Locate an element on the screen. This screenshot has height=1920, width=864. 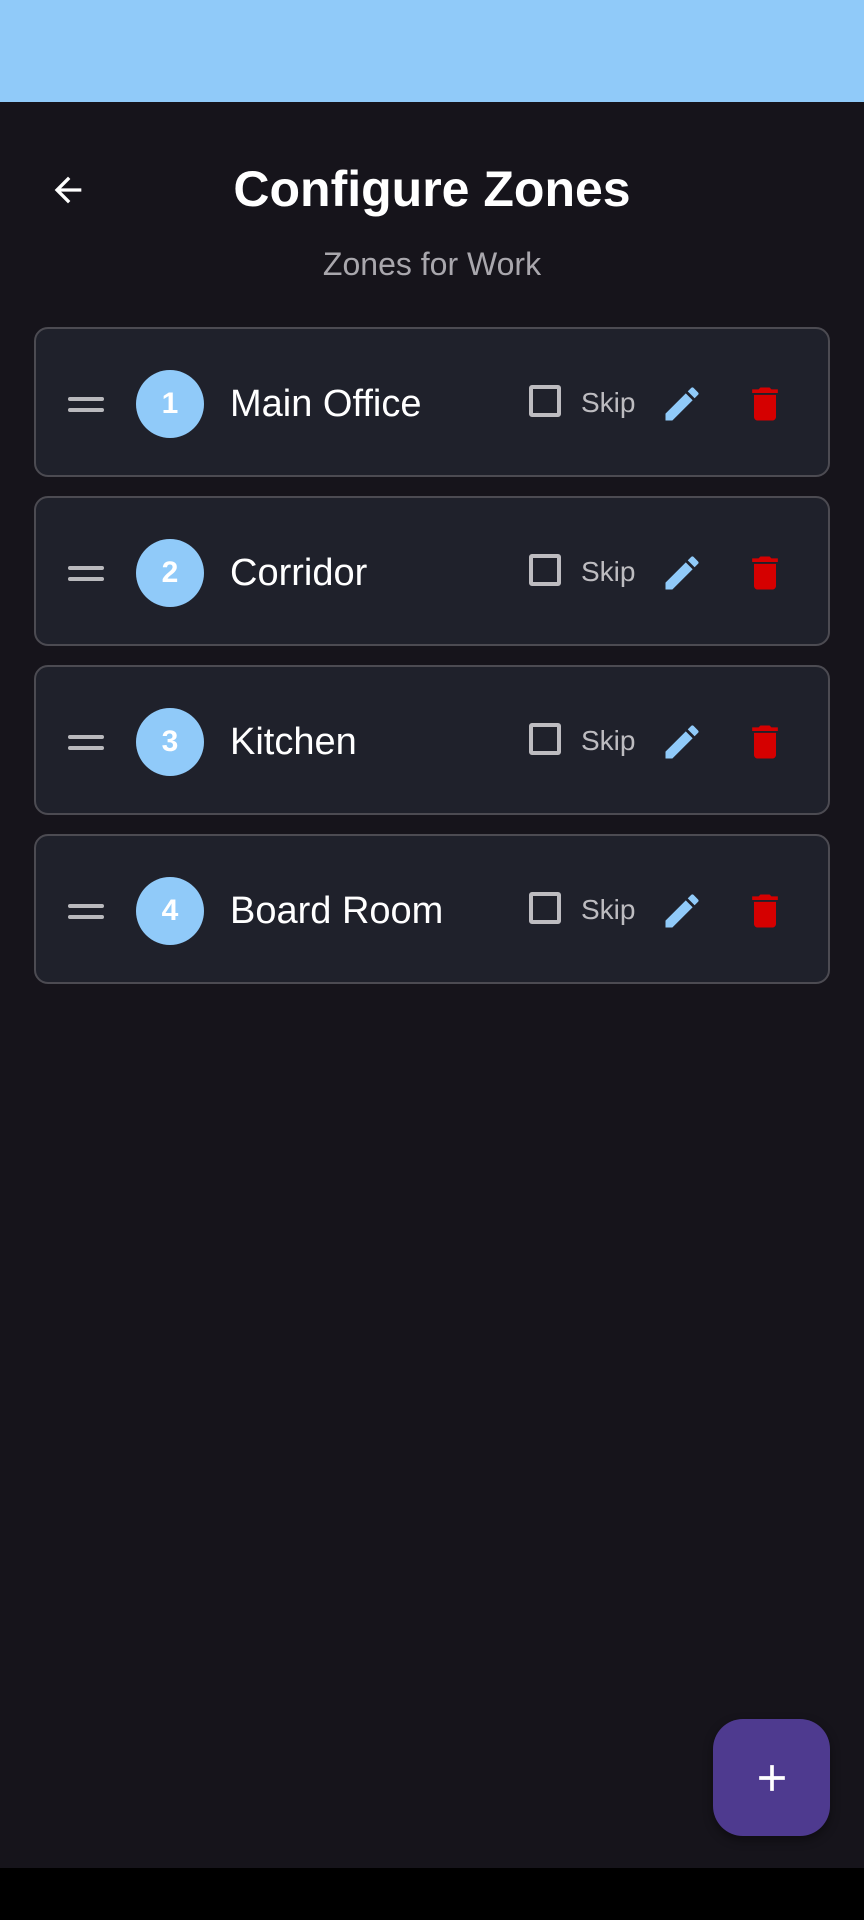
page-title: Configure Zones is located at coordinates (432, 189).